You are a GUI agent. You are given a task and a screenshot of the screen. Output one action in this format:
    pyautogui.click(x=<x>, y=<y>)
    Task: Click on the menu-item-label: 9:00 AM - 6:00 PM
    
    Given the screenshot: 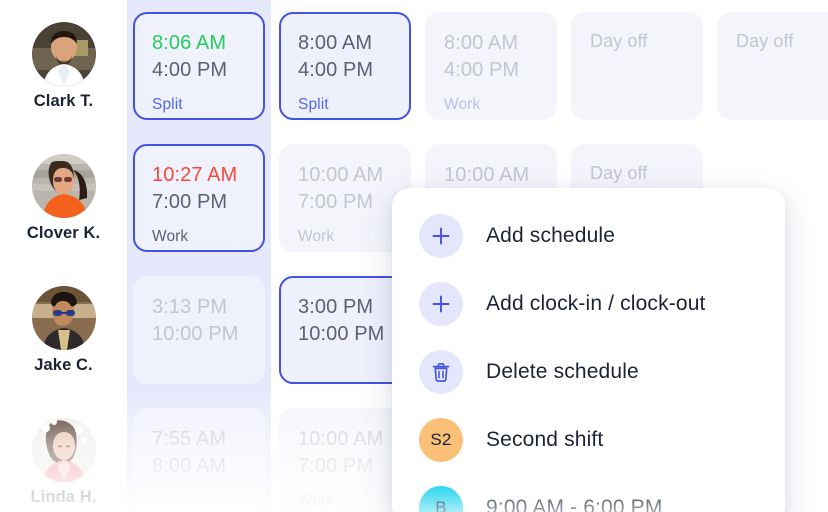 What is the action you would take?
    pyautogui.click(x=574, y=504)
    